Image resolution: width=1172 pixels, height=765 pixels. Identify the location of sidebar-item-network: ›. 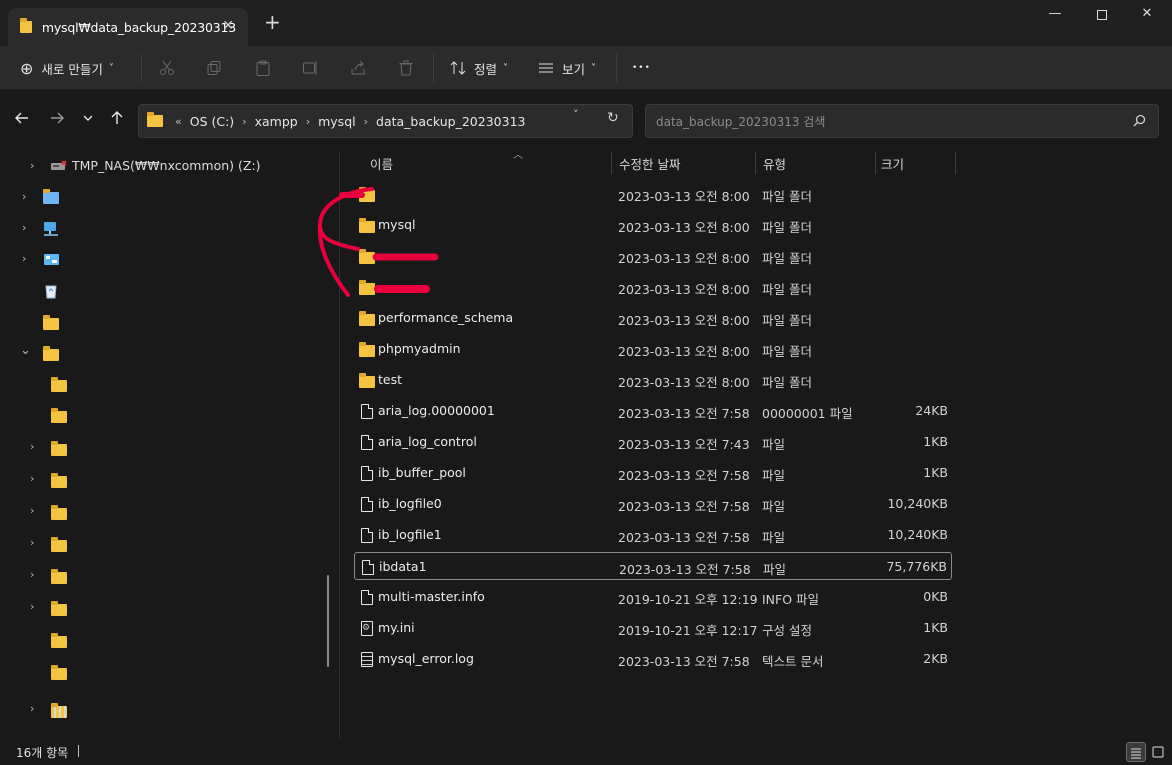
(165, 229).